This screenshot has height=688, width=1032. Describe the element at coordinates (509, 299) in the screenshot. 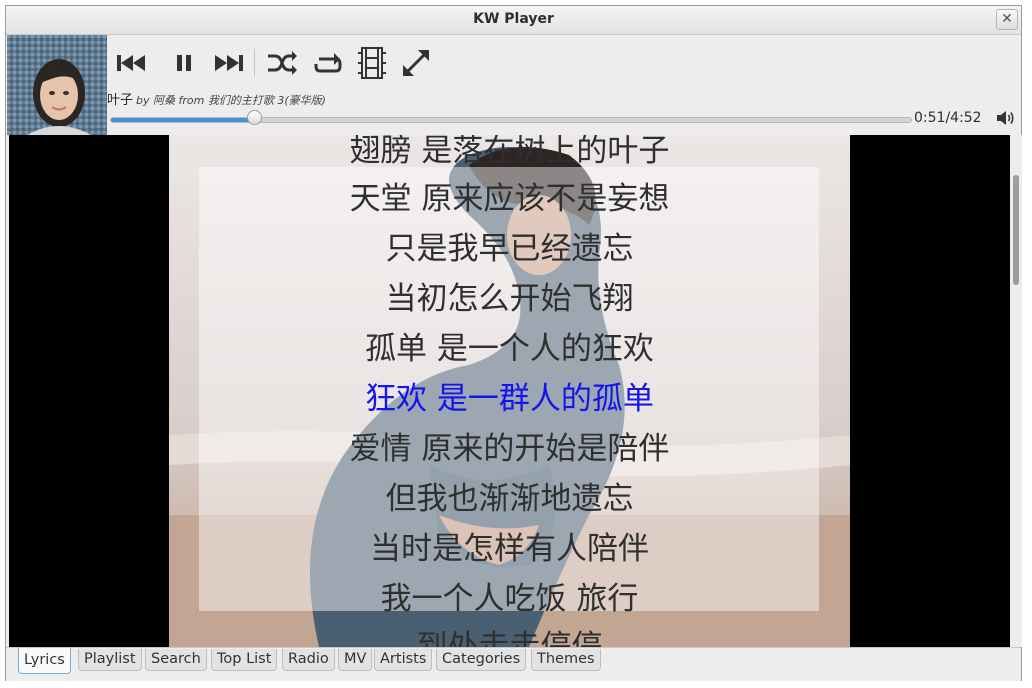

I see `lyric-line: 当初怎么开始飞翔` at that location.